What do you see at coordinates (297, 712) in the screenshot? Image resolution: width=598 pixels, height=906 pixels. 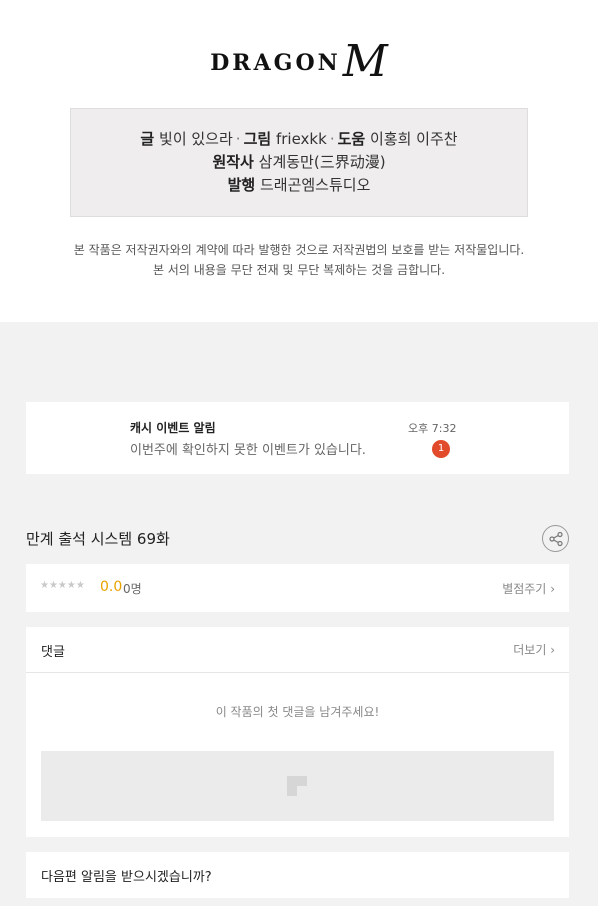 I see `empty-comments-message: 이 작품의 첫 댓글을 남겨주세요!` at bounding box center [297, 712].